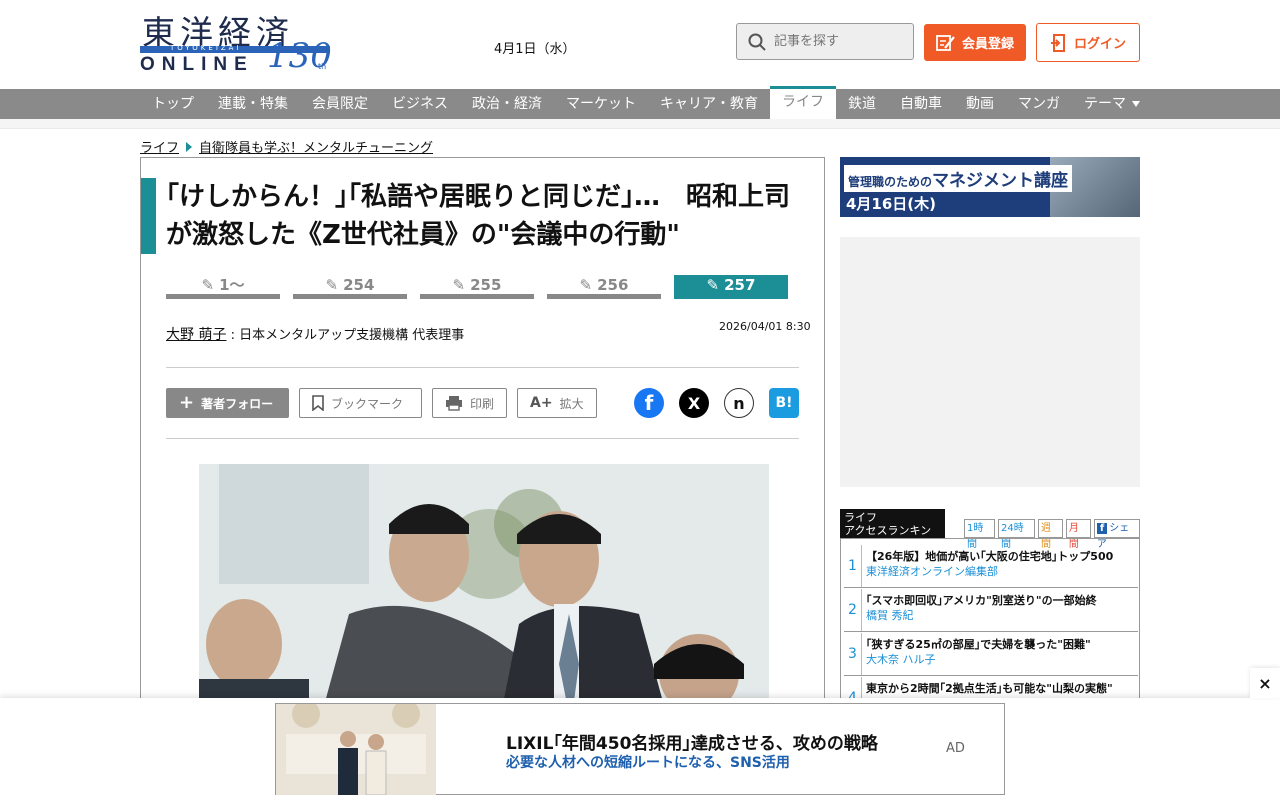 This screenshot has width=1280, height=800. I want to click on banner-date: 4月16日(木), so click(891, 204).